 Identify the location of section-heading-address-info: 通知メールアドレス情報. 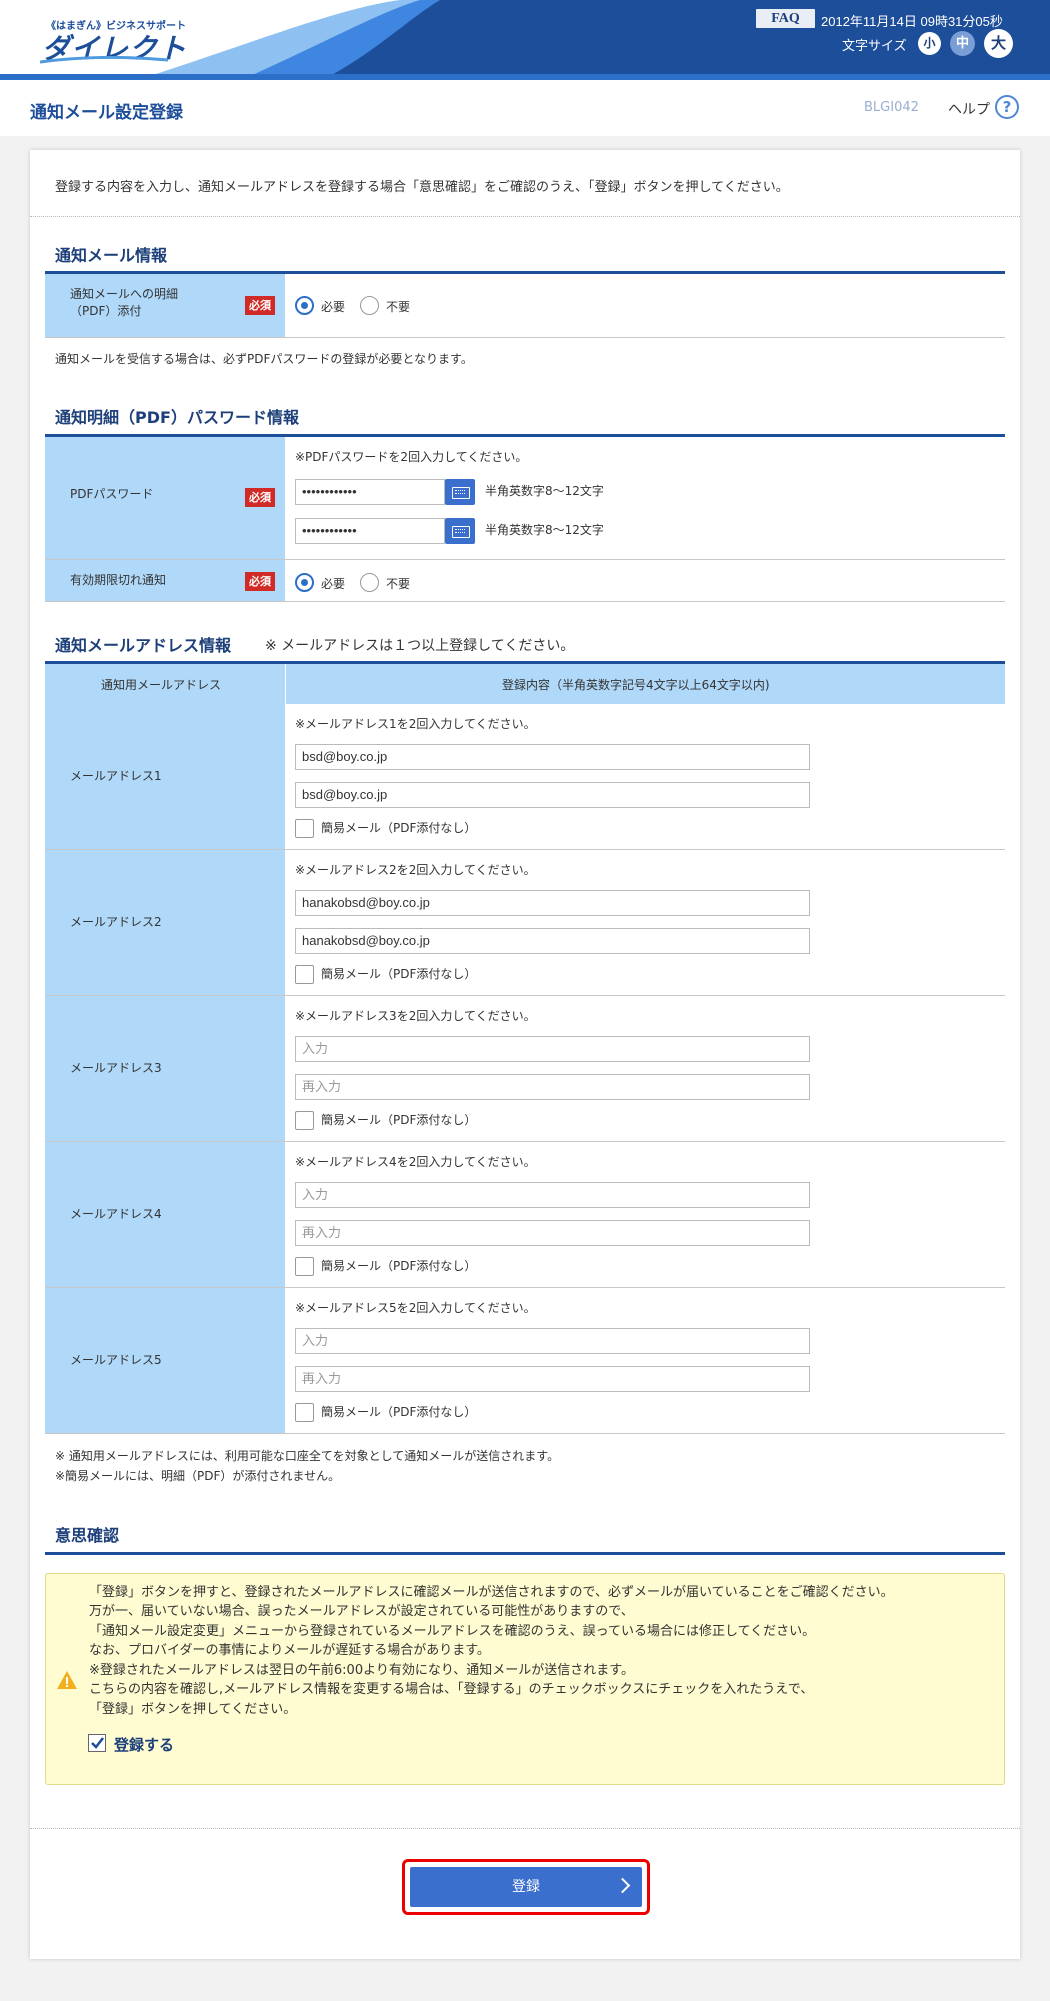
(143, 645).